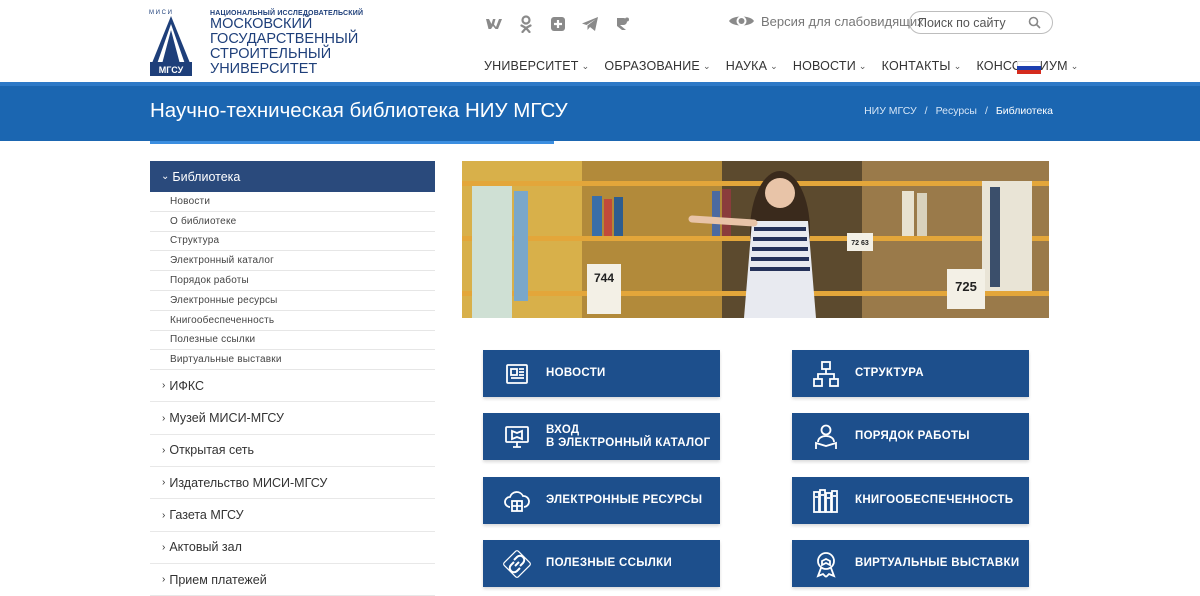 The height and width of the screenshot is (596, 1200). I want to click on nav-item-label: ОБРАЗОВАНИЕ, so click(652, 66).